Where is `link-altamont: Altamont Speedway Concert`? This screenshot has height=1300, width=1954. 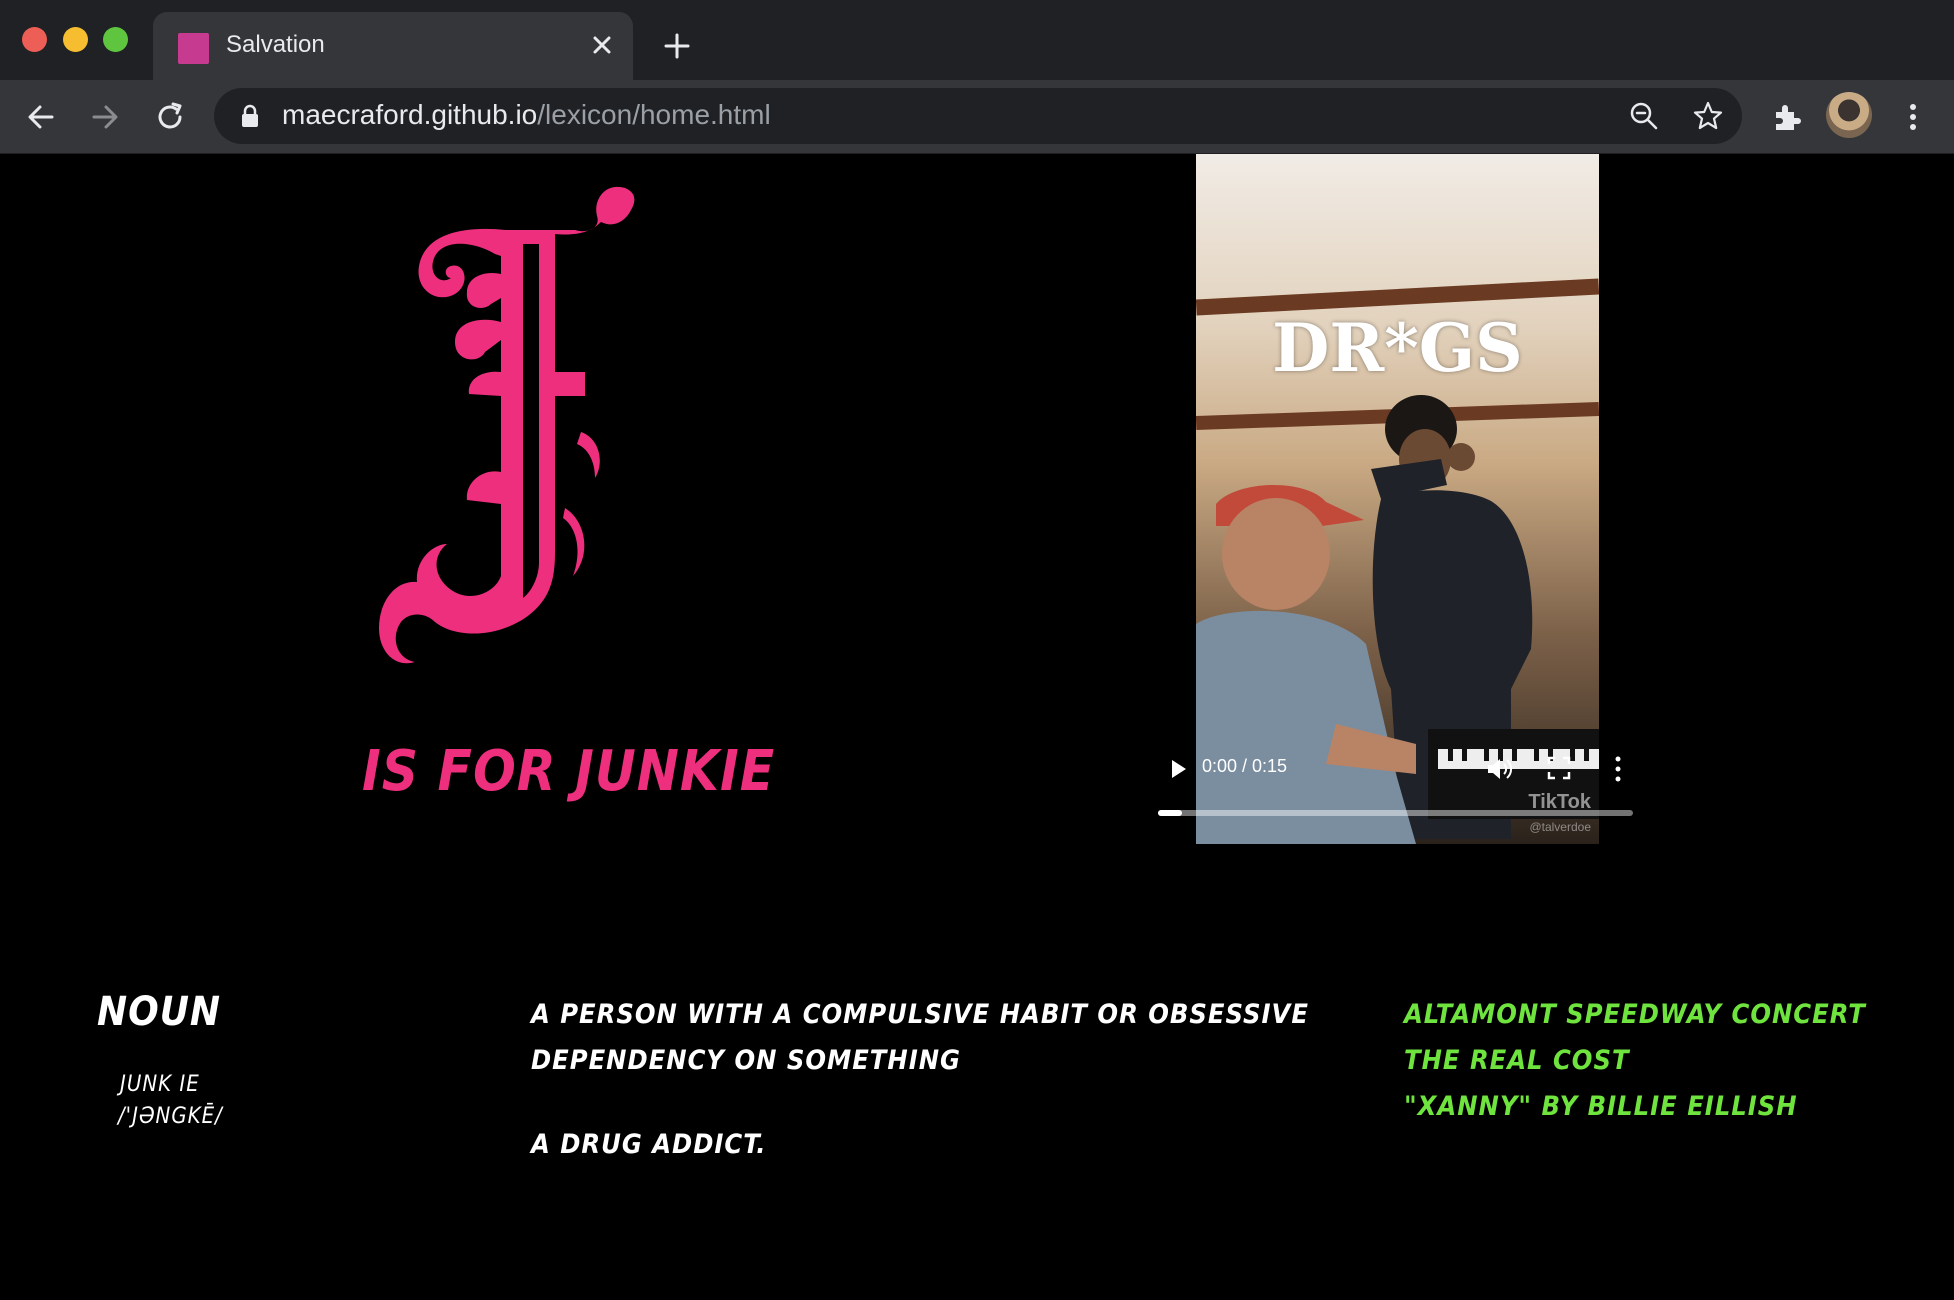 link-altamont: Altamont Speedway Concert is located at coordinates (1635, 1015).